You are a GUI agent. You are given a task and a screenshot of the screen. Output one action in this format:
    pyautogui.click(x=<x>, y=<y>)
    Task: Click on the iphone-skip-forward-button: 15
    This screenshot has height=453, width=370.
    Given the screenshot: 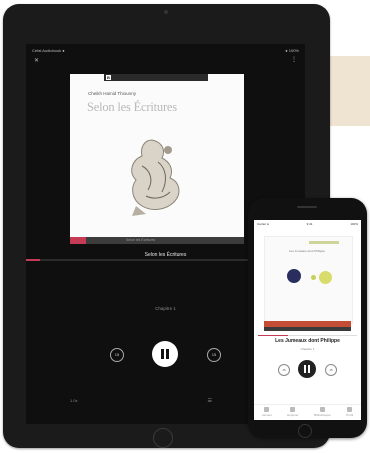 What is the action you would take?
    pyautogui.click(x=331, y=370)
    